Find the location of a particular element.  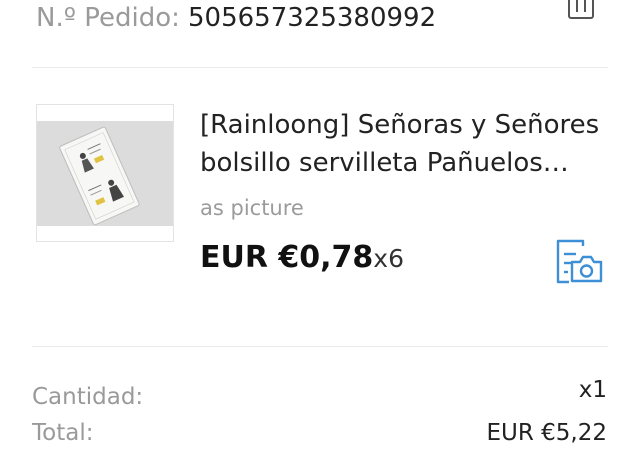

product-thumbnail is located at coordinates (105, 173).